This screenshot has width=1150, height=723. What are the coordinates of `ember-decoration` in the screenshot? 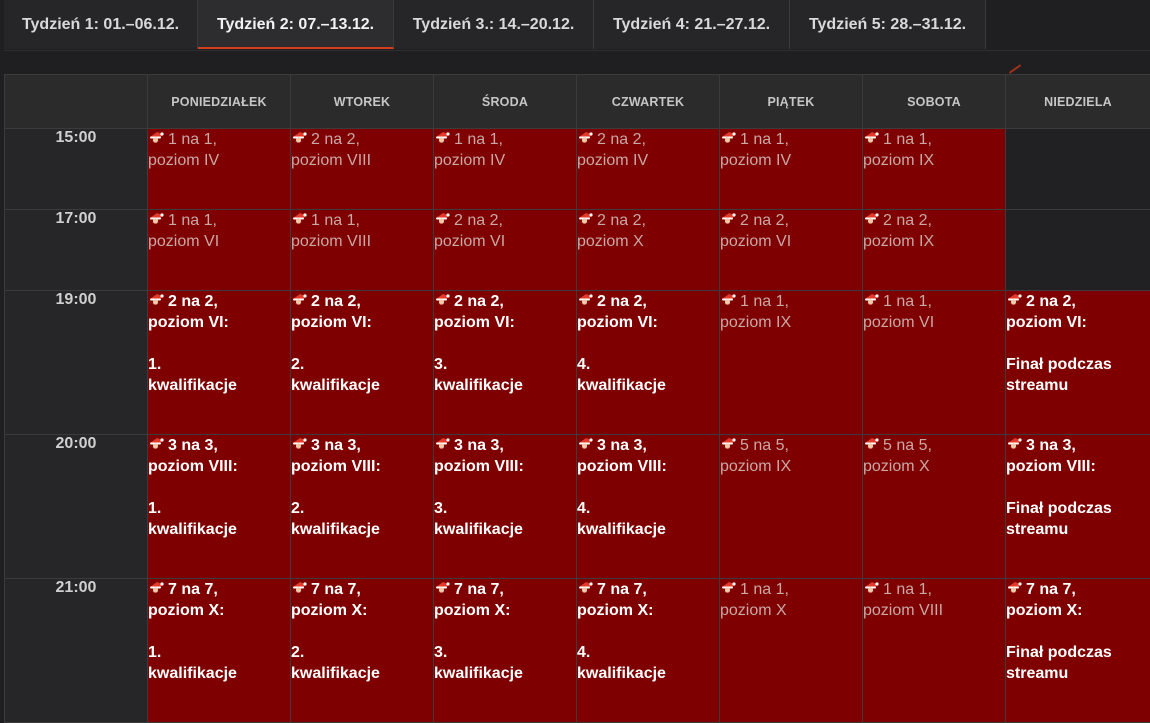 It's located at (1015, 69).